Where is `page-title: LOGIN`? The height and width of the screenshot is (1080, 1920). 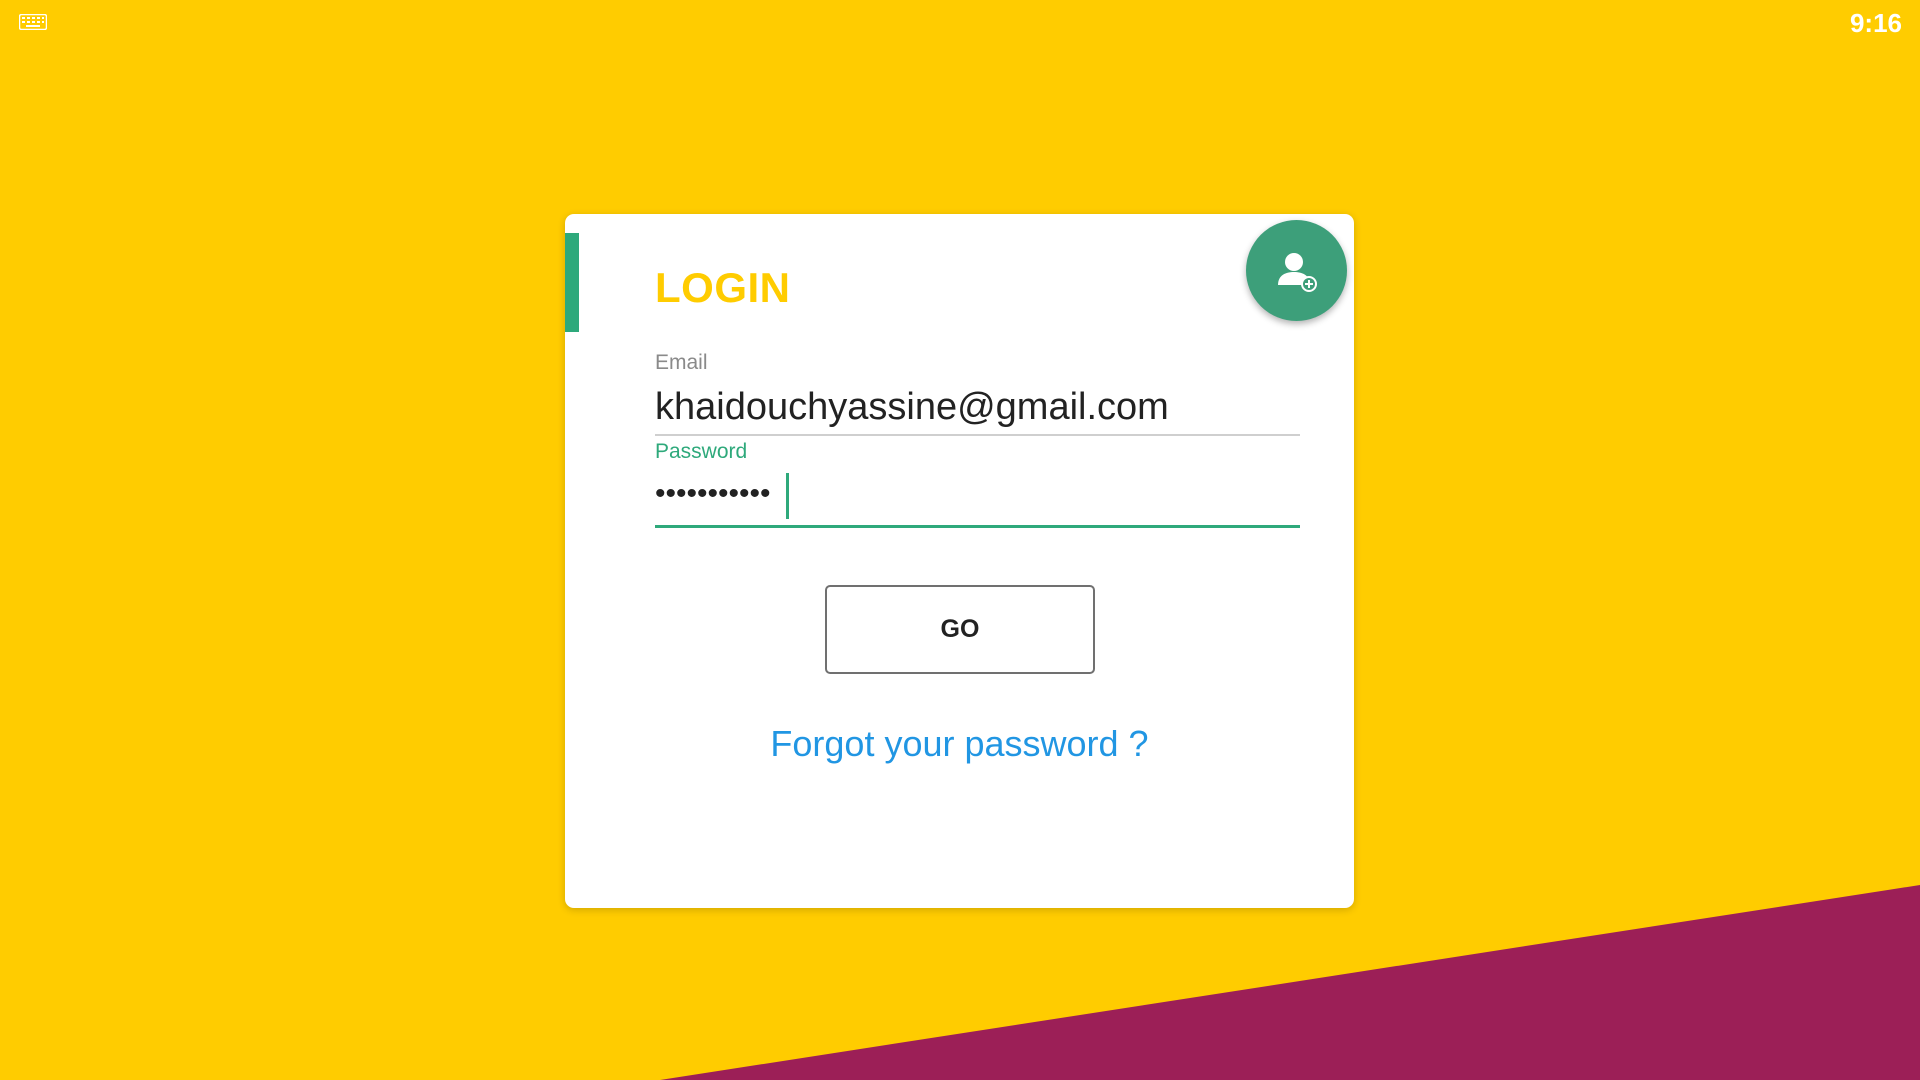 page-title: LOGIN is located at coordinates (723, 287).